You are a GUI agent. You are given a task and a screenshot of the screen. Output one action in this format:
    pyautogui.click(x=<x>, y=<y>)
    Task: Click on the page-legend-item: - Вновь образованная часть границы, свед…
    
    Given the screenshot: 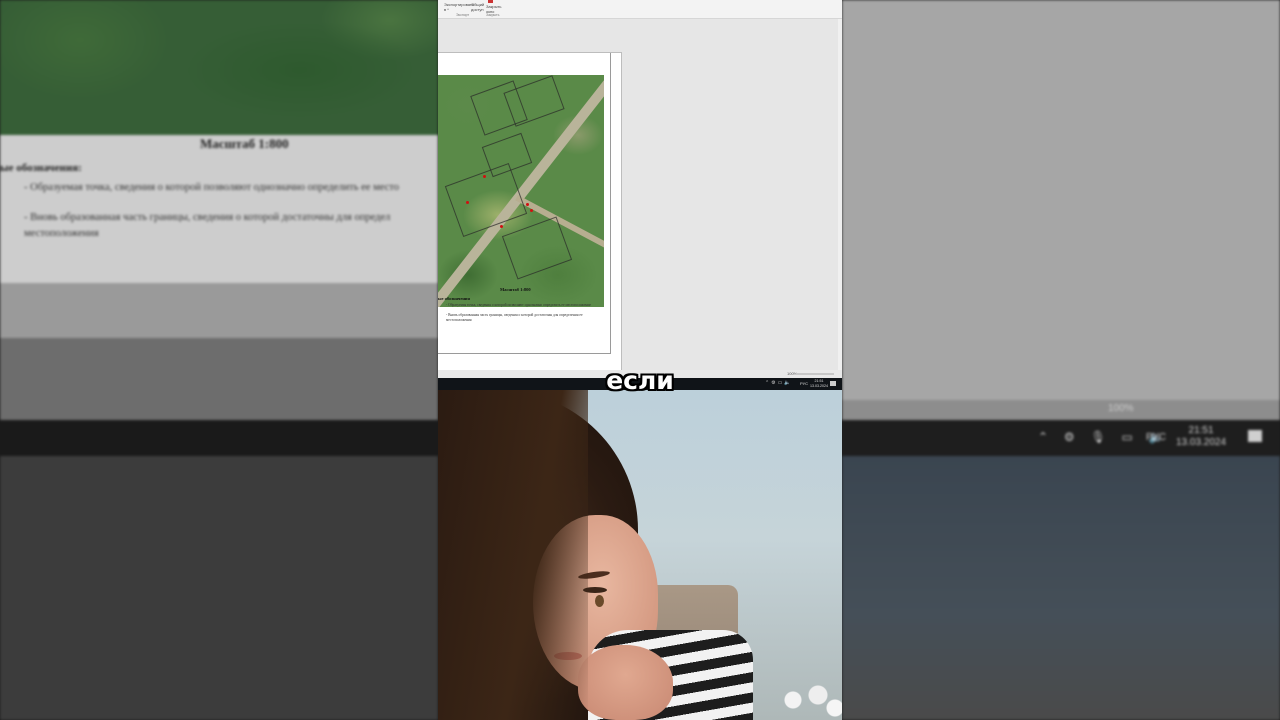 What is the action you would take?
    pyautogui.click(x=514, y=315)
    